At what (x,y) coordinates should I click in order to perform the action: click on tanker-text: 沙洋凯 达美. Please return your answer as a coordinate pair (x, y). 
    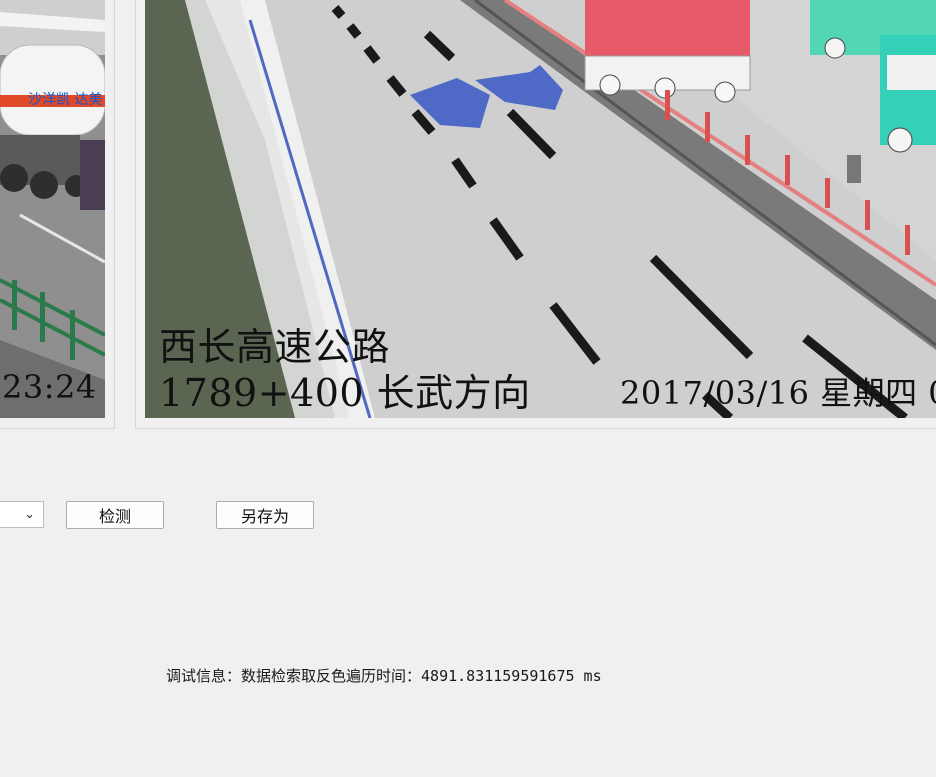
    Looking at the image, I should click on (65, 100).